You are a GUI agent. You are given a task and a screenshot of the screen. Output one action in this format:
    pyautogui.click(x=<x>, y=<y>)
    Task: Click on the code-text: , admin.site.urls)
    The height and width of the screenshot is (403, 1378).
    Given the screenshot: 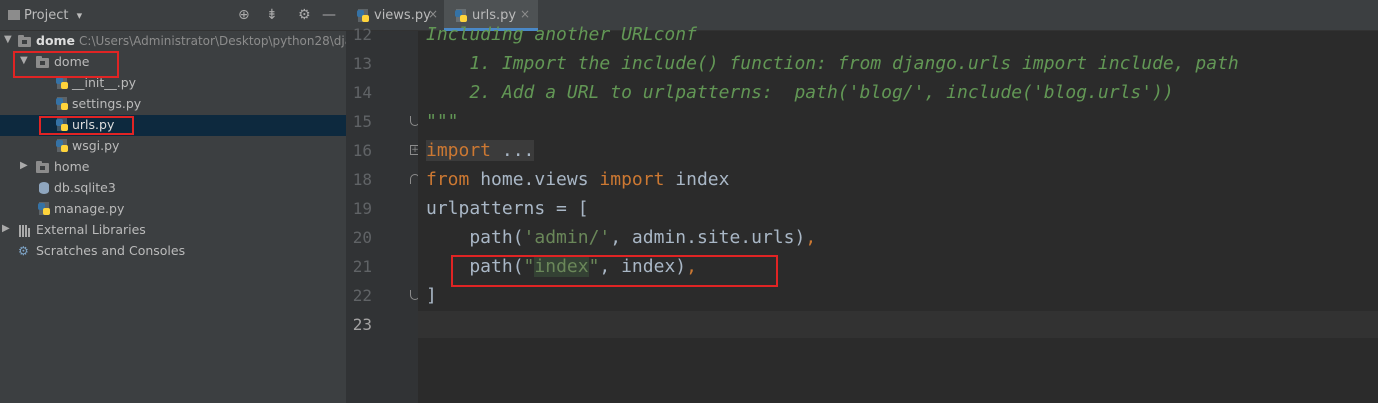 What is the action you would take?
    pyautogui.click(x=708, y=237)
    